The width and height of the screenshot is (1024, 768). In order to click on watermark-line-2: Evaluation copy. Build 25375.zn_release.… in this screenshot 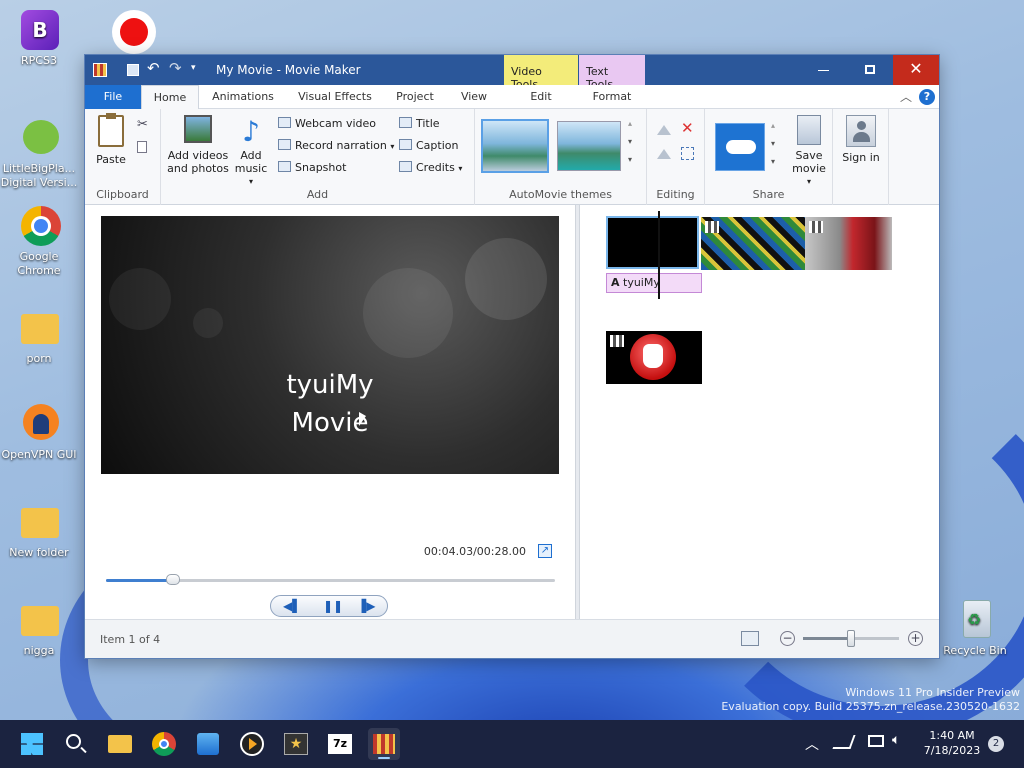, I will do `click(870, 706)`.